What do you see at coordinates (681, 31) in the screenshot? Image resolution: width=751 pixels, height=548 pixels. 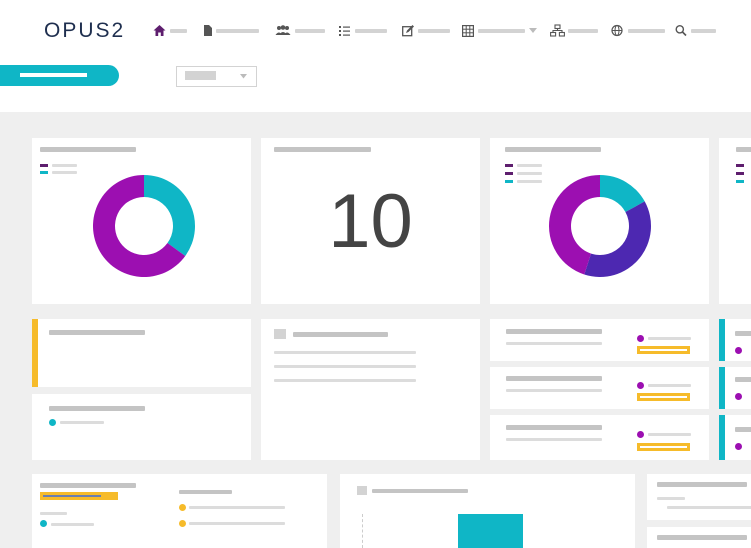 I see `search-icon` at bounding box center [681, 31].